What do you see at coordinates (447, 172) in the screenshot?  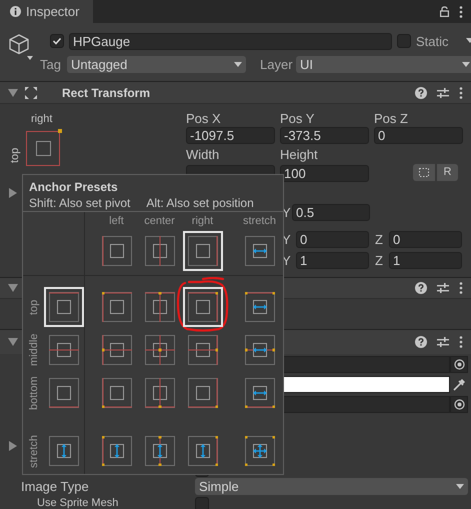 I see `raw-edit-button: R` at bounding box center [447, 172].